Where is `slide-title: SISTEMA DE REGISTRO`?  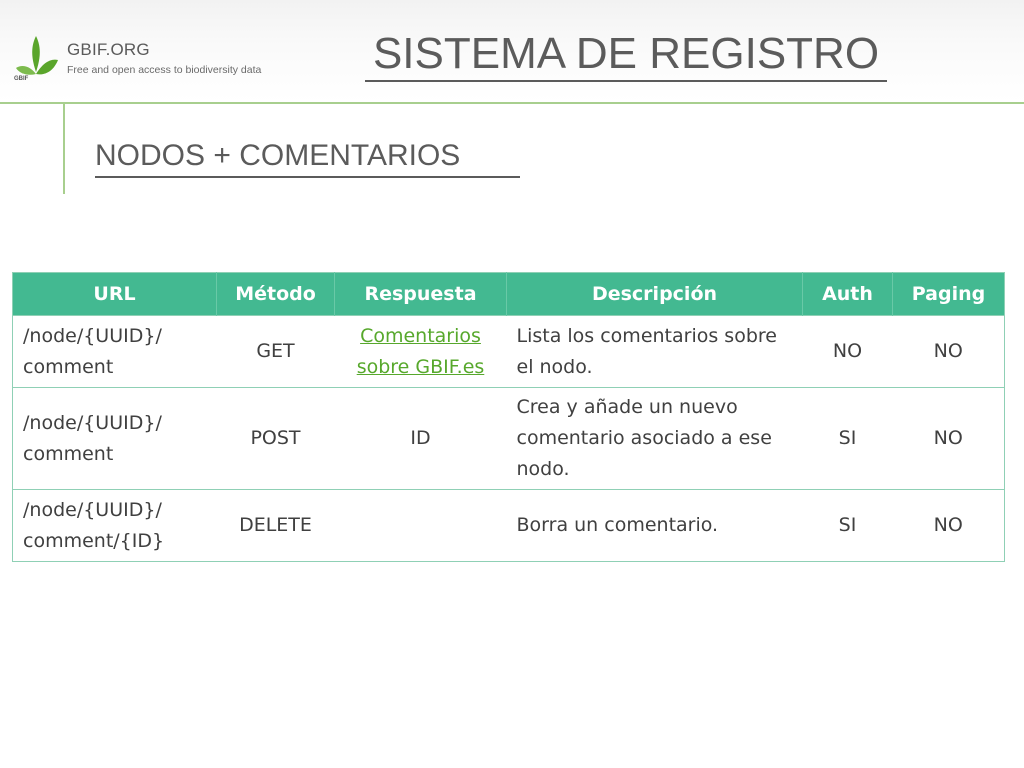
slide-title: SISTEMA DE REGISTRO is located at coordinates (626, 55).